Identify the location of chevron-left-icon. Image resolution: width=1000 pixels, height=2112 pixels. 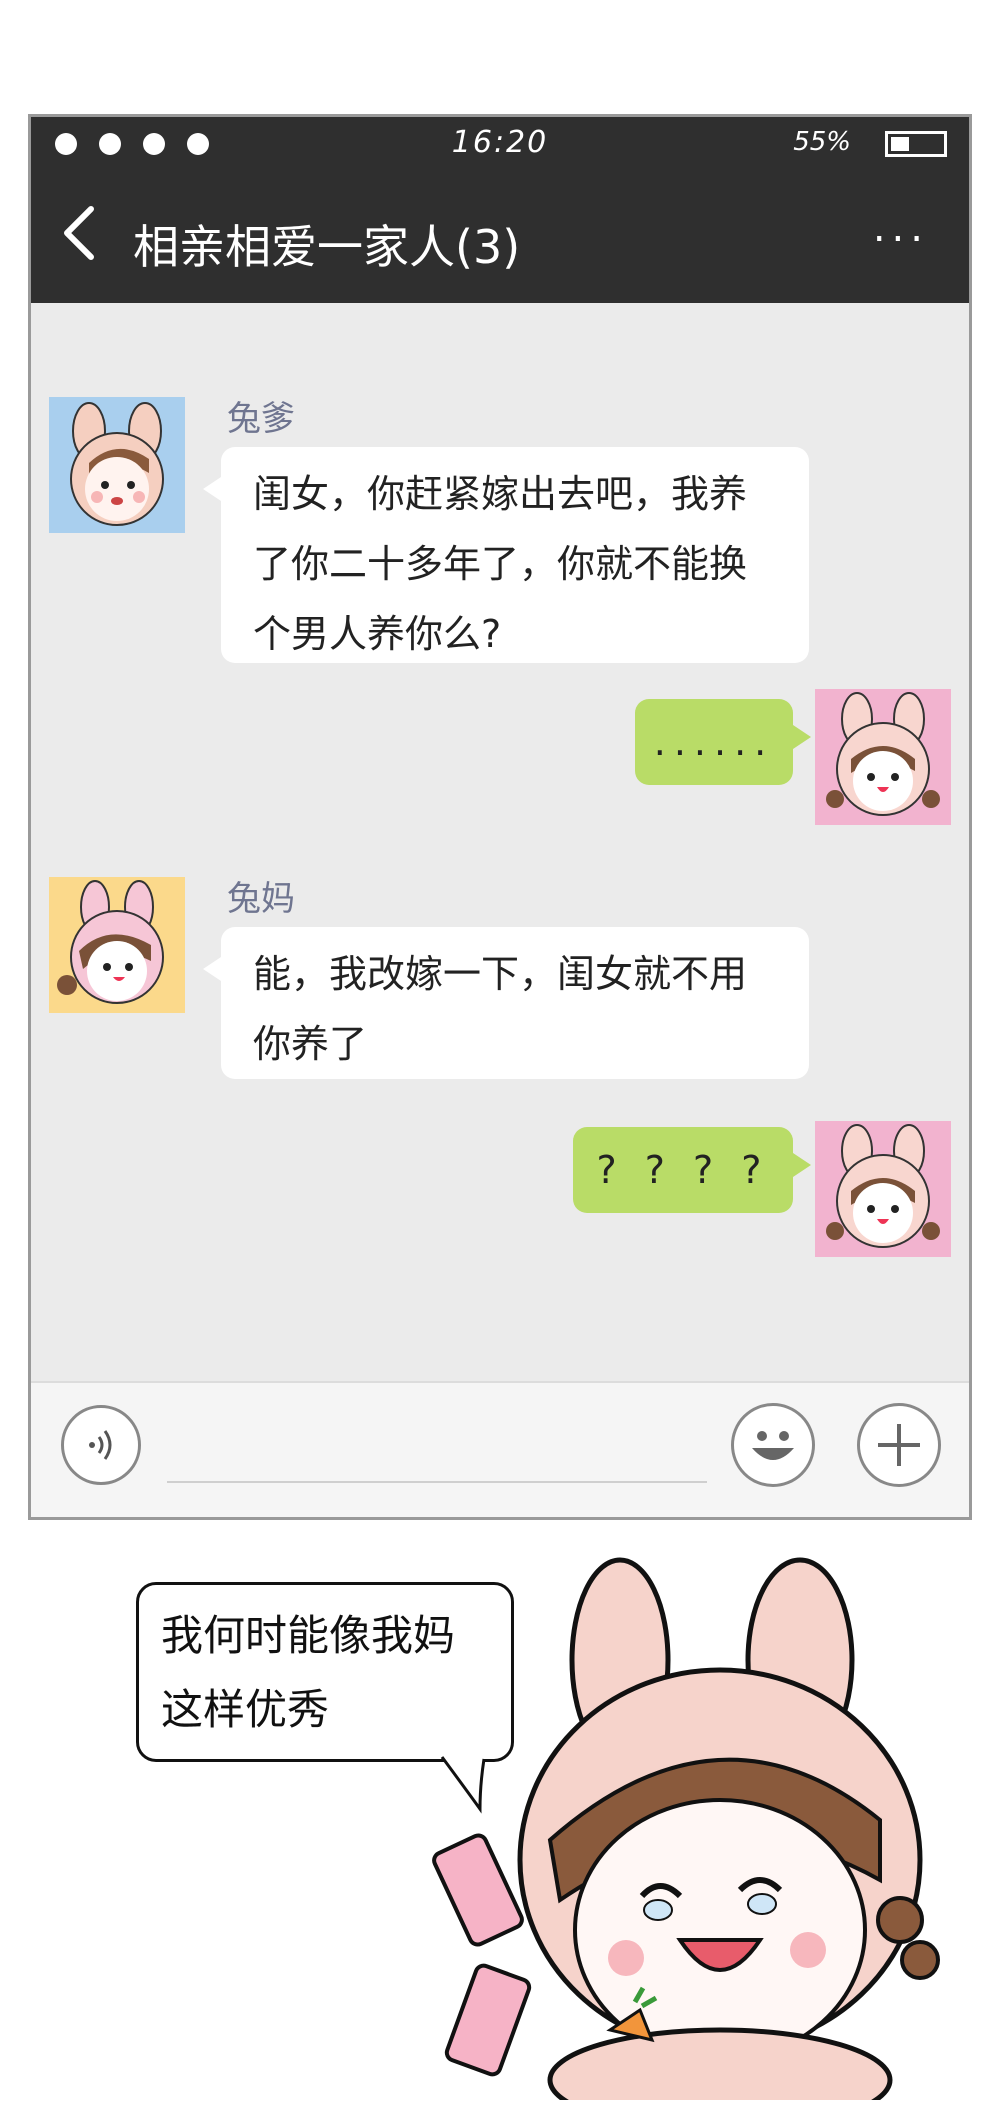
(79, 233).